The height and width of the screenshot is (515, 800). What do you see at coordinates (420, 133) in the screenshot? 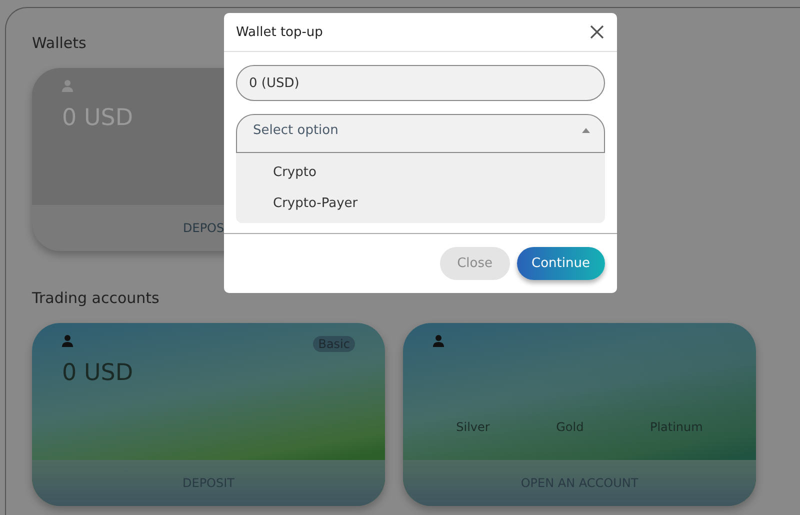
I see `select-field: Select option` at bounding box center [420, 133].